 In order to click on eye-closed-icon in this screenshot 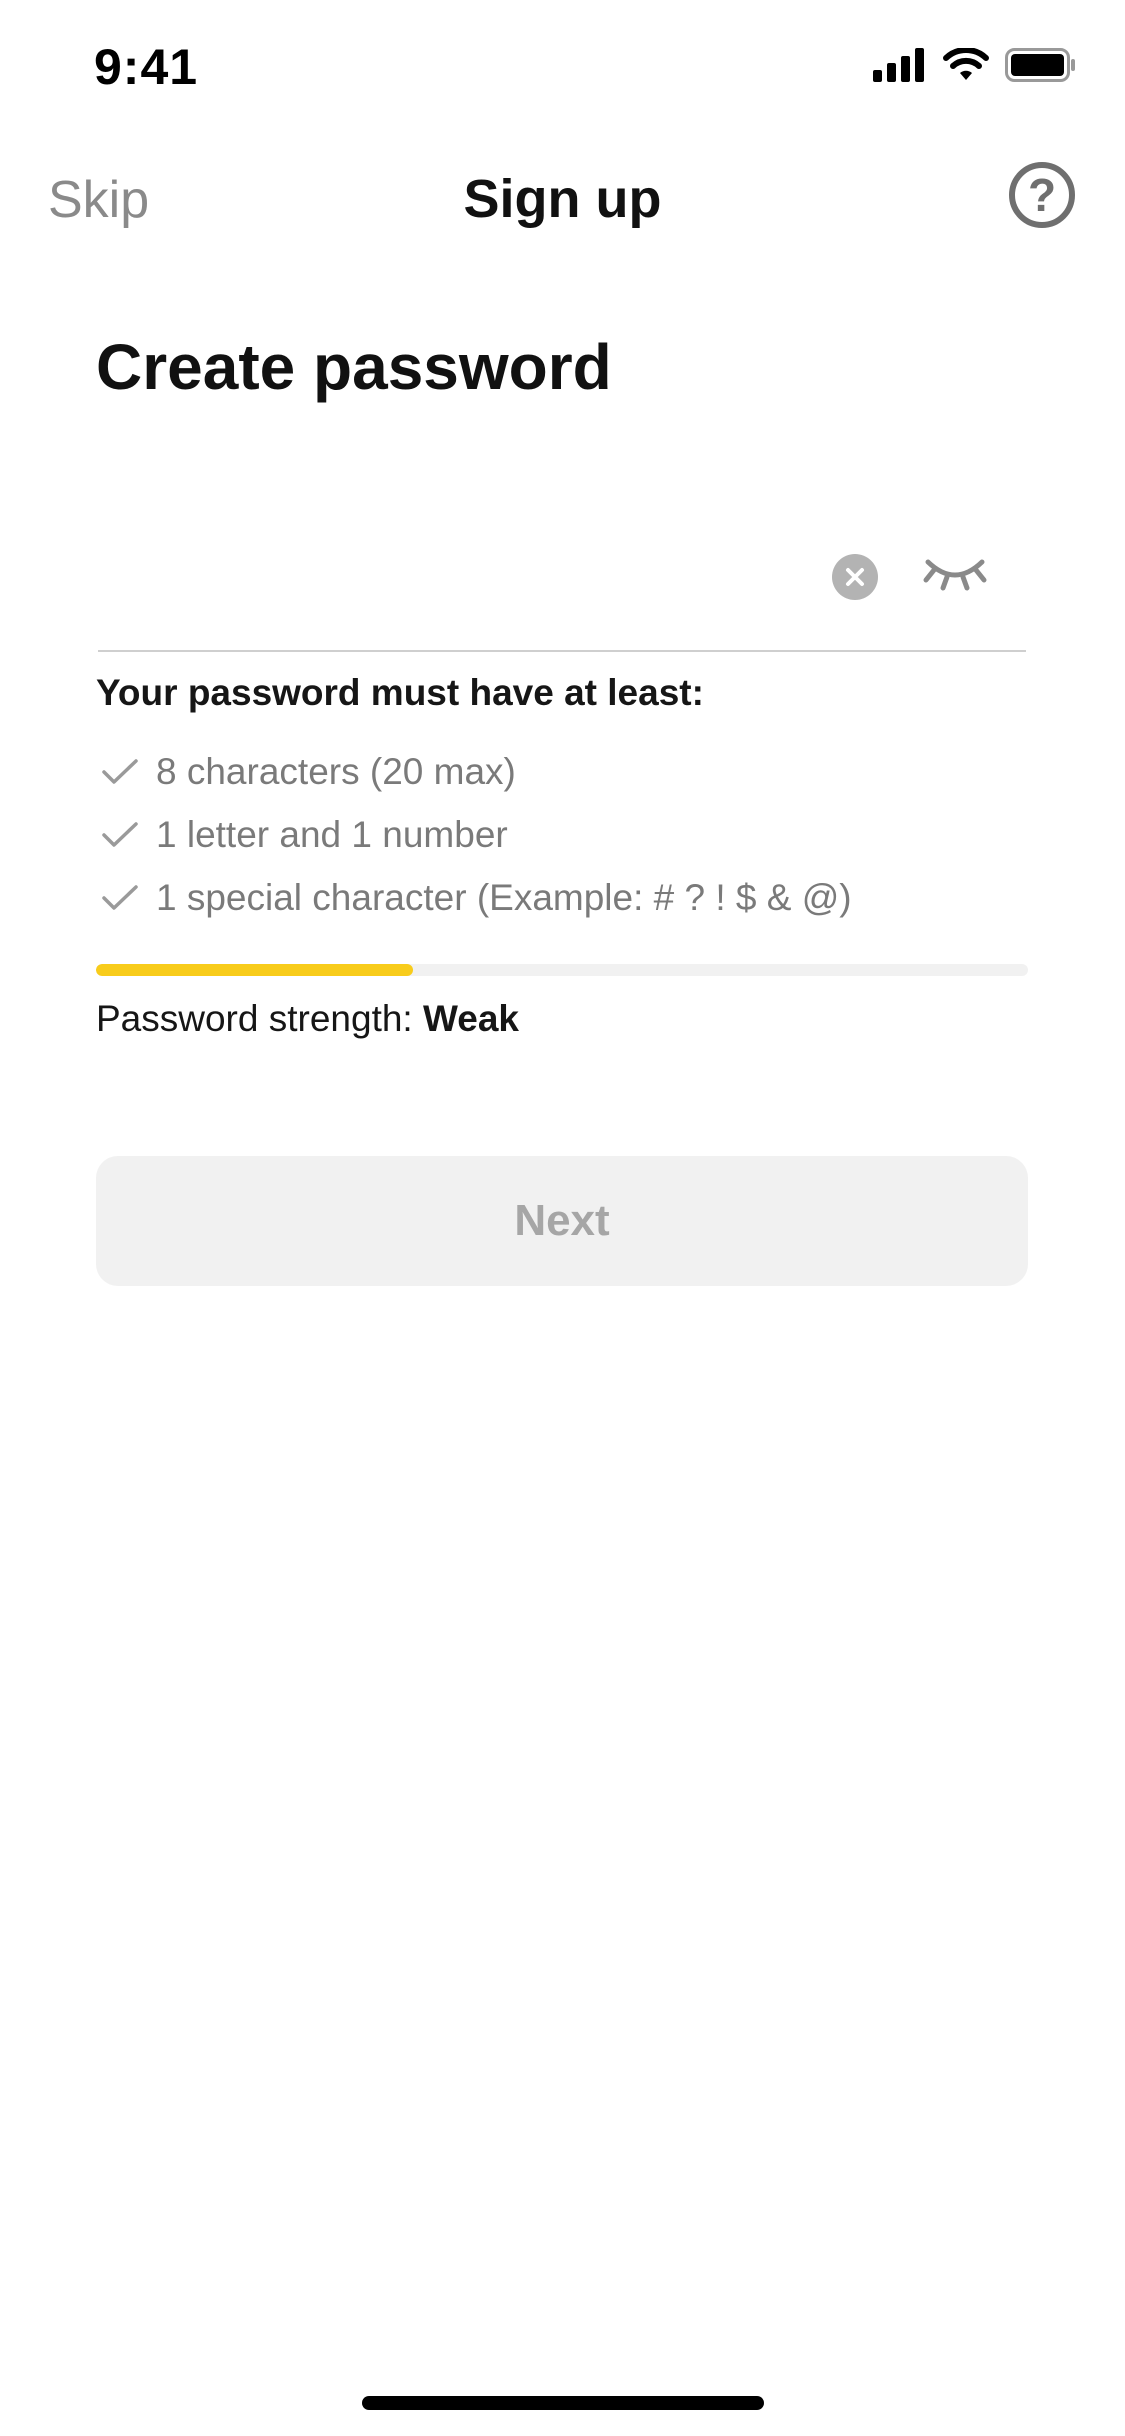, I will do `click(955, 575)`.